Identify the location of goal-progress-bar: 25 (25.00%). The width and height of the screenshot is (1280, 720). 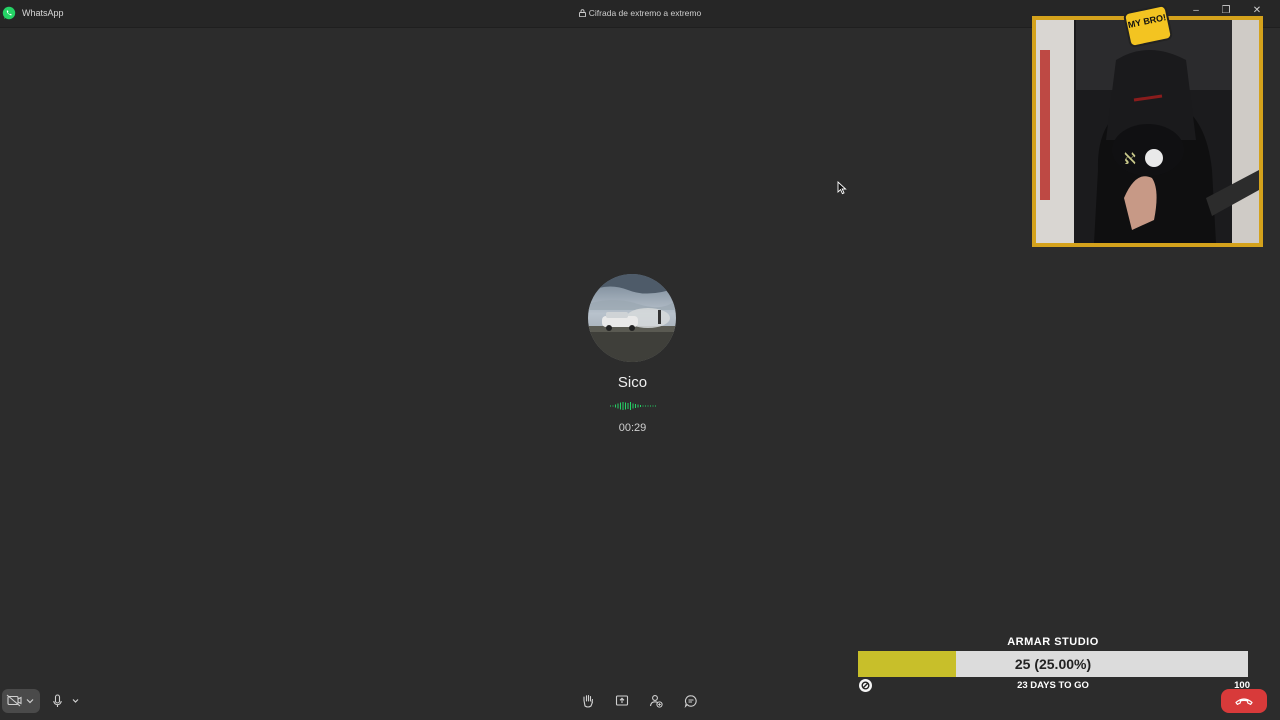
(1053, 664).